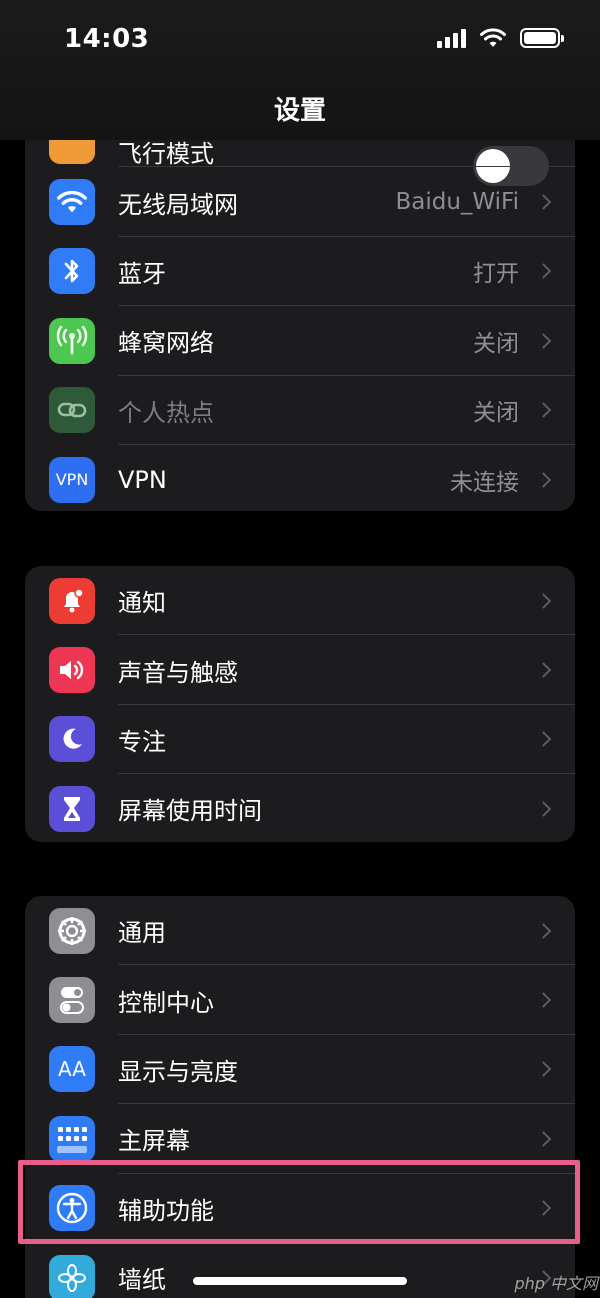 This screenshot has height=1298, width=600. What do you see at coordinates (457, 202) in the screenshot?
I see `row-value: Baidu_WiFi` at bounding box center [457, 202].